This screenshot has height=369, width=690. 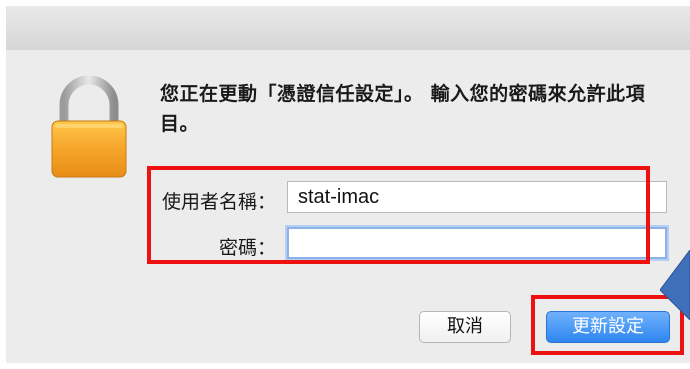 I want to click on window-titlebar, so click(x=348, y=28).